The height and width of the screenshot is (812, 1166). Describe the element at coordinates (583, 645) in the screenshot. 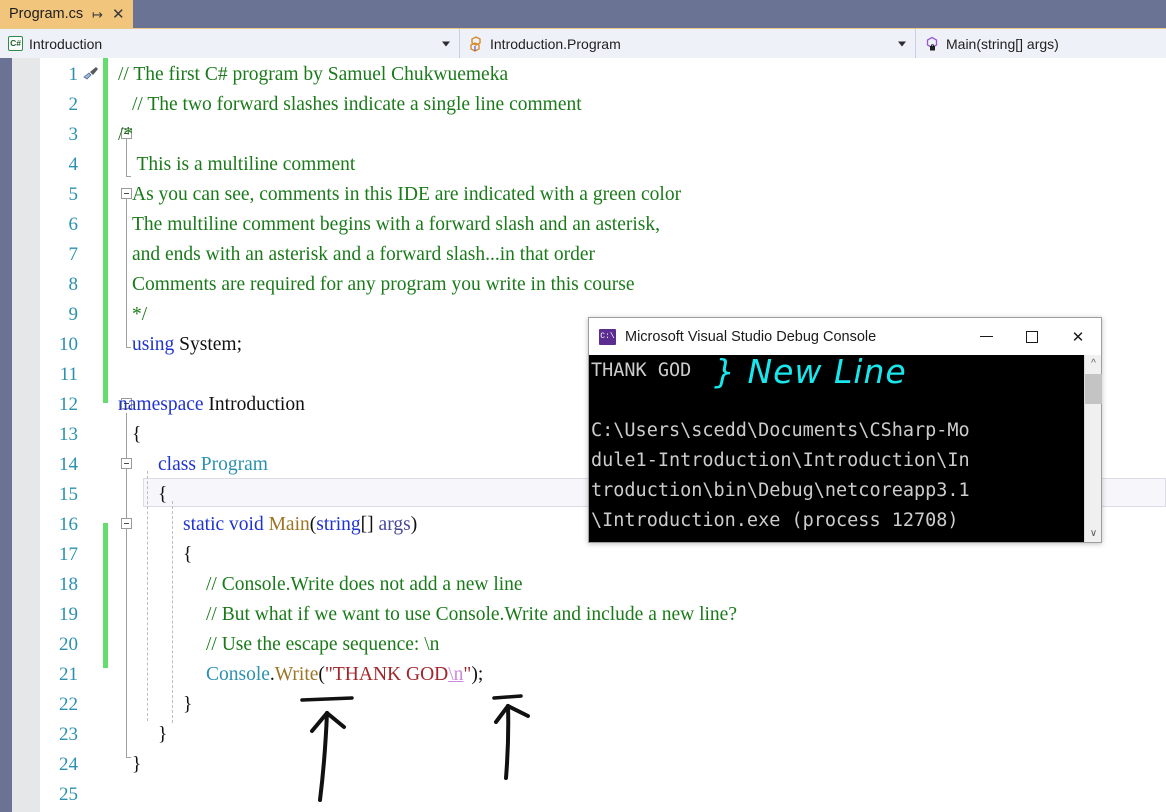

I see `code-line: 20 // Use the escape sequence: \n` at that location.